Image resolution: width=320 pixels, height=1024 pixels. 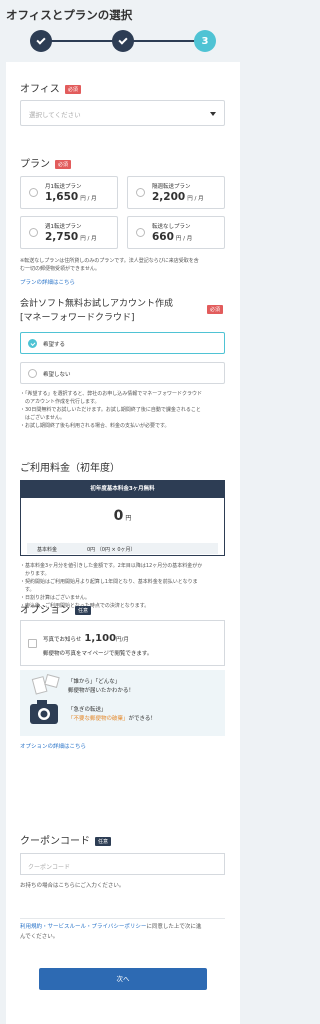 What do you see at coordinates (171, 187) in the screenshot?
I see `plan-name: 隔週転送プラン` at bounding box center [171, 187].